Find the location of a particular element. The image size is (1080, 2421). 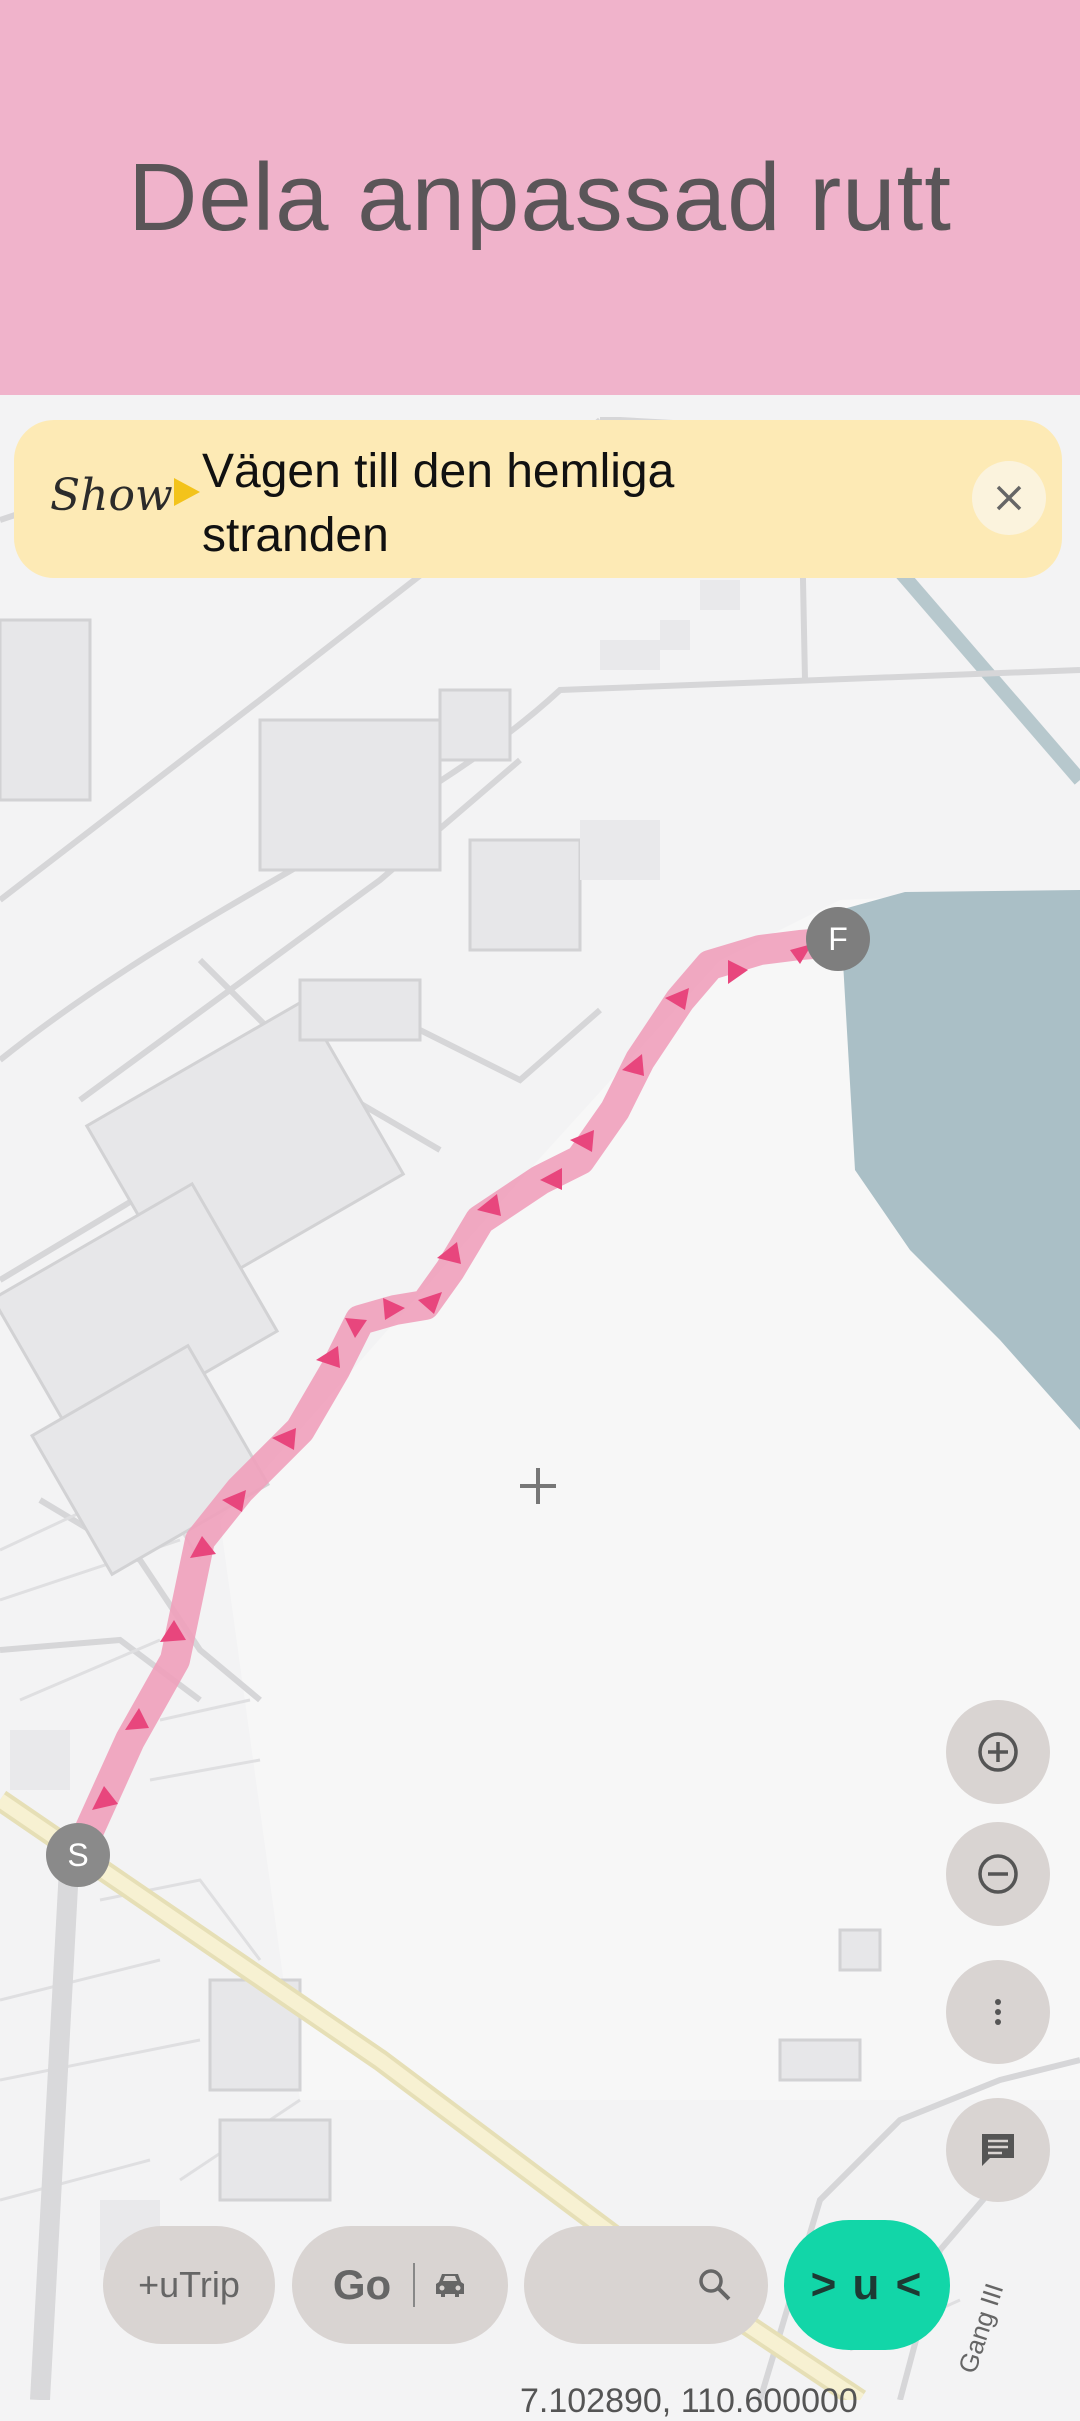

chat-icon is located at coordinates (998, 2150).